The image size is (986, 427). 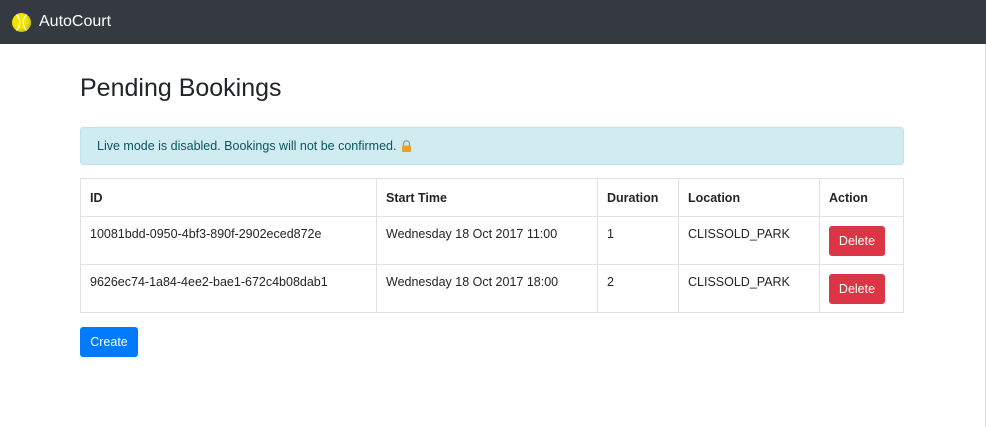 I want to click on booking-id: 10081bdd-0950-4bf3-890f-2902eced872e, so click(x=228, y=240).